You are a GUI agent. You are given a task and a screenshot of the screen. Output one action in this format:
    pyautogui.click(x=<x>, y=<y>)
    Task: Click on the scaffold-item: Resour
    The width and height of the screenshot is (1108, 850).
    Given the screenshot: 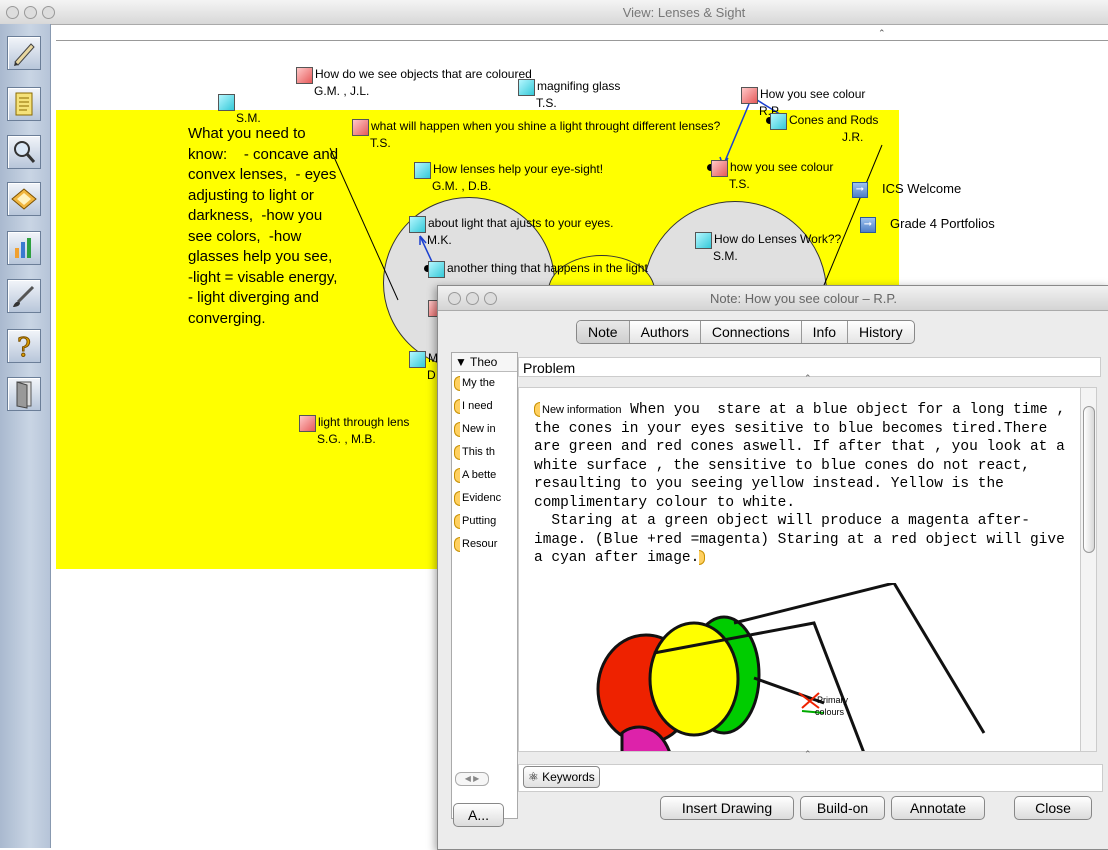 What is the action you would take?
    pyautogui.click(x=484, y=544)
    